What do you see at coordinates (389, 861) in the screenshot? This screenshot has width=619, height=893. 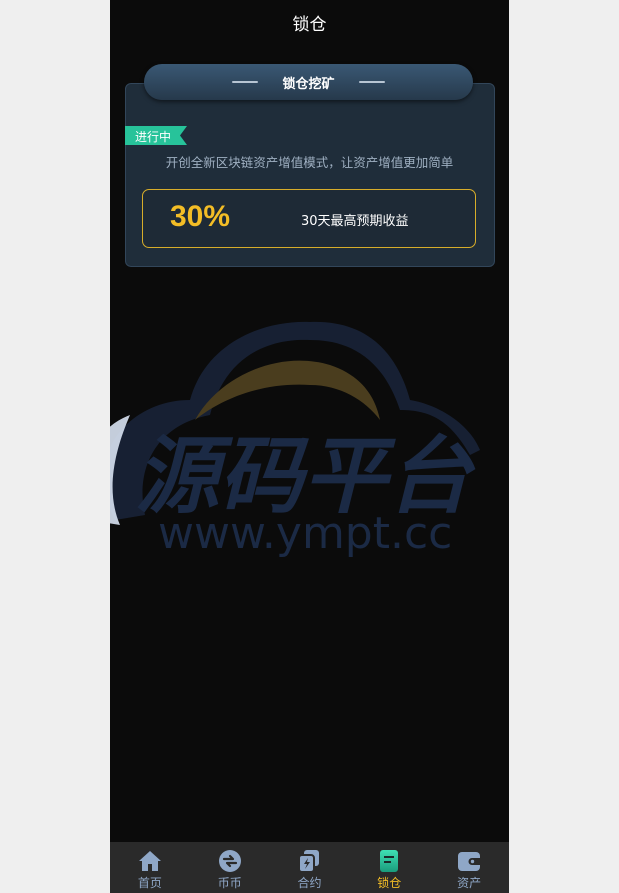 I see `lock-document-icon` at bounding box center [389, 861].